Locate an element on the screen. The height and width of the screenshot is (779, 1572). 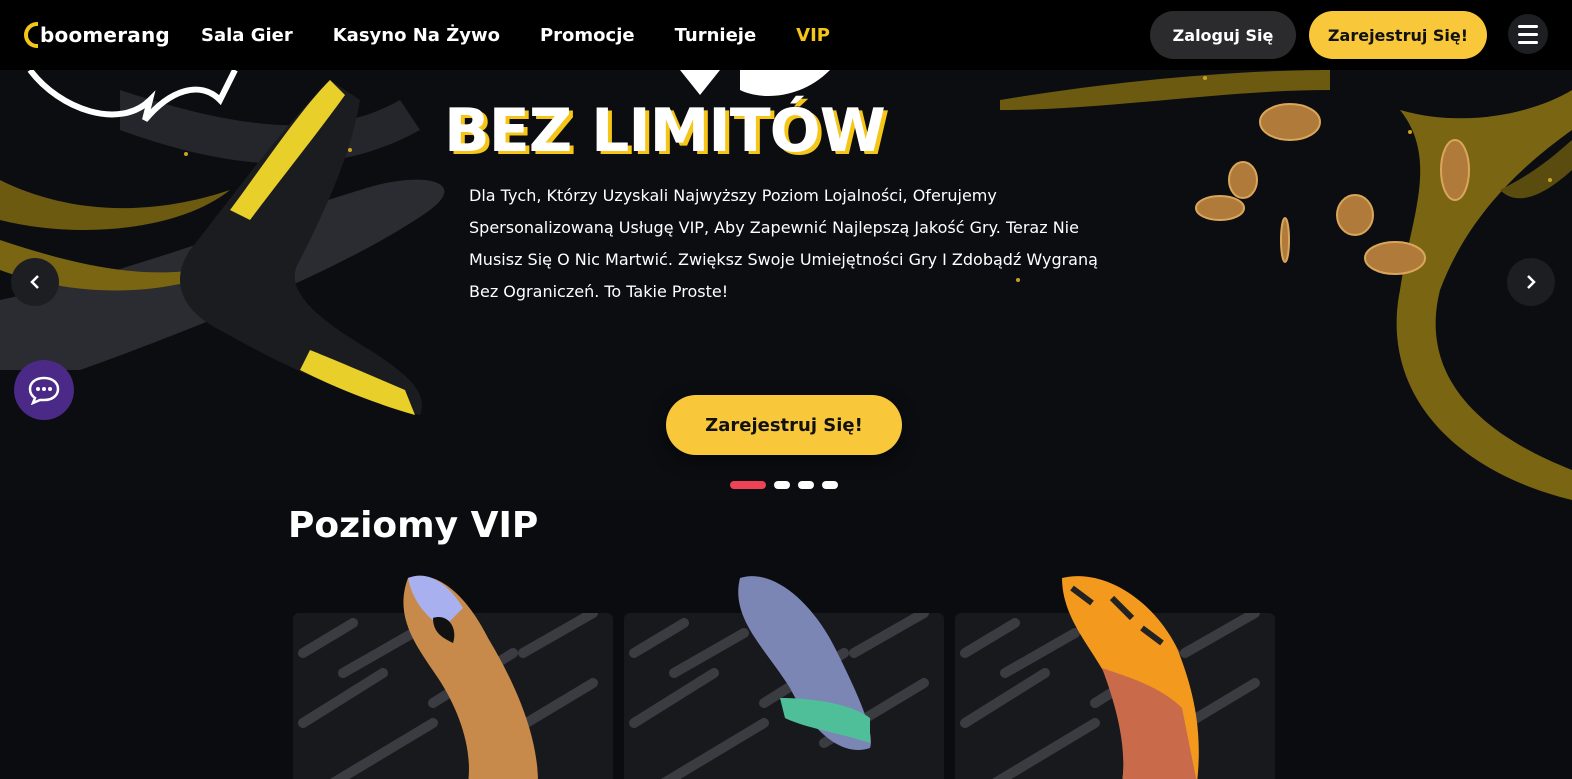
chevron-left-icon is located at coordinates (35, 282).